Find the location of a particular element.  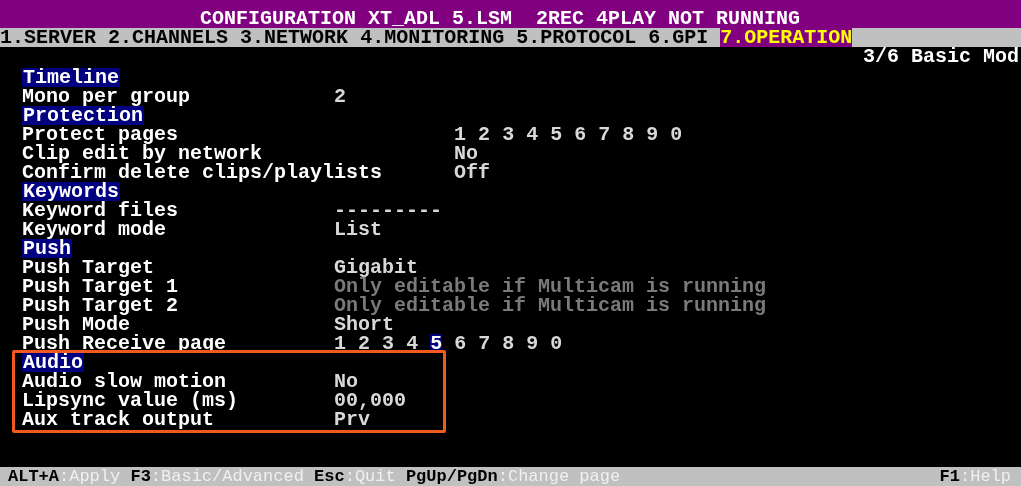

setting-label: Push Target 1 is located at coordinates (101, 286).